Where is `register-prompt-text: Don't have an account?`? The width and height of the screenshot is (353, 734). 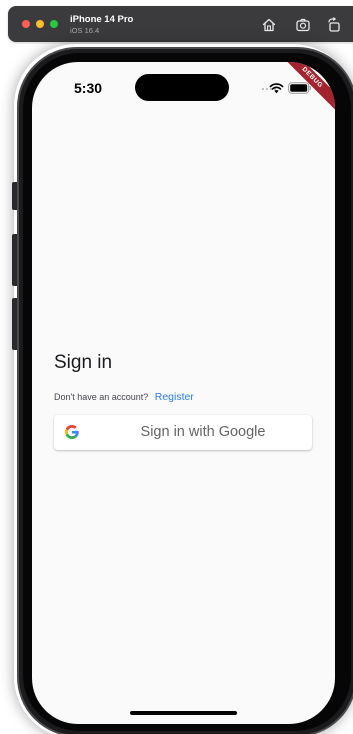
register-prompt-text: Don't have an account? is located at coordinates (101, 397).